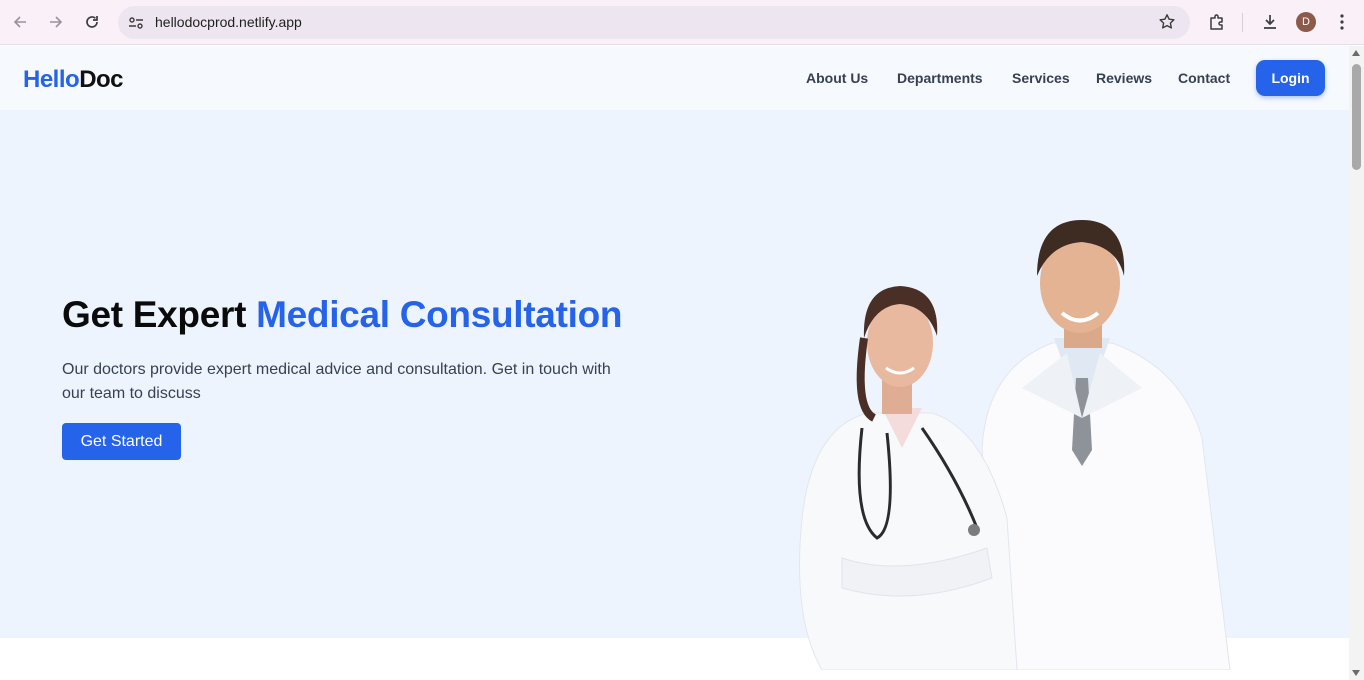  Describe the element at coordinates (1124, 78) in the screenshot. I see `nav-reviews: Reviews` at that location.